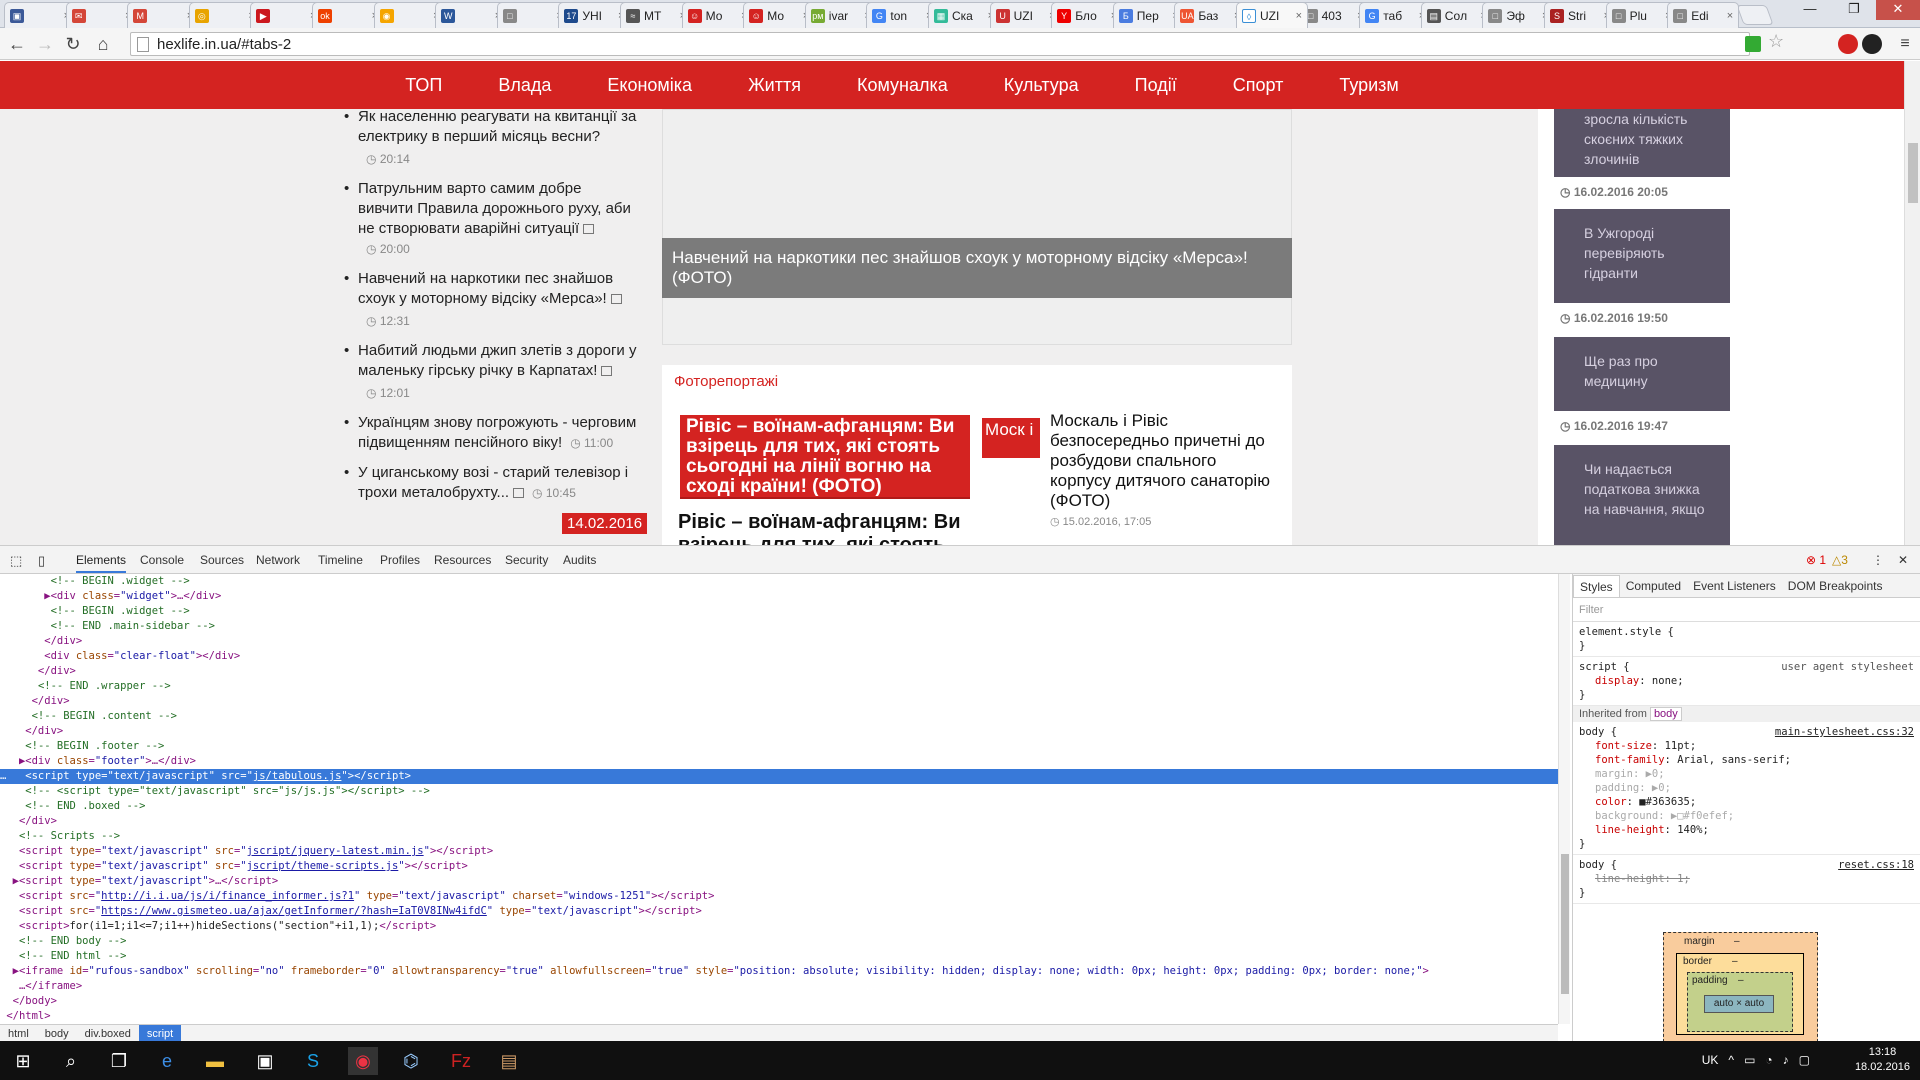 The image size is (1920, 1080). I want to click on dom-line: <!-- END html -->, so click(779, 956).